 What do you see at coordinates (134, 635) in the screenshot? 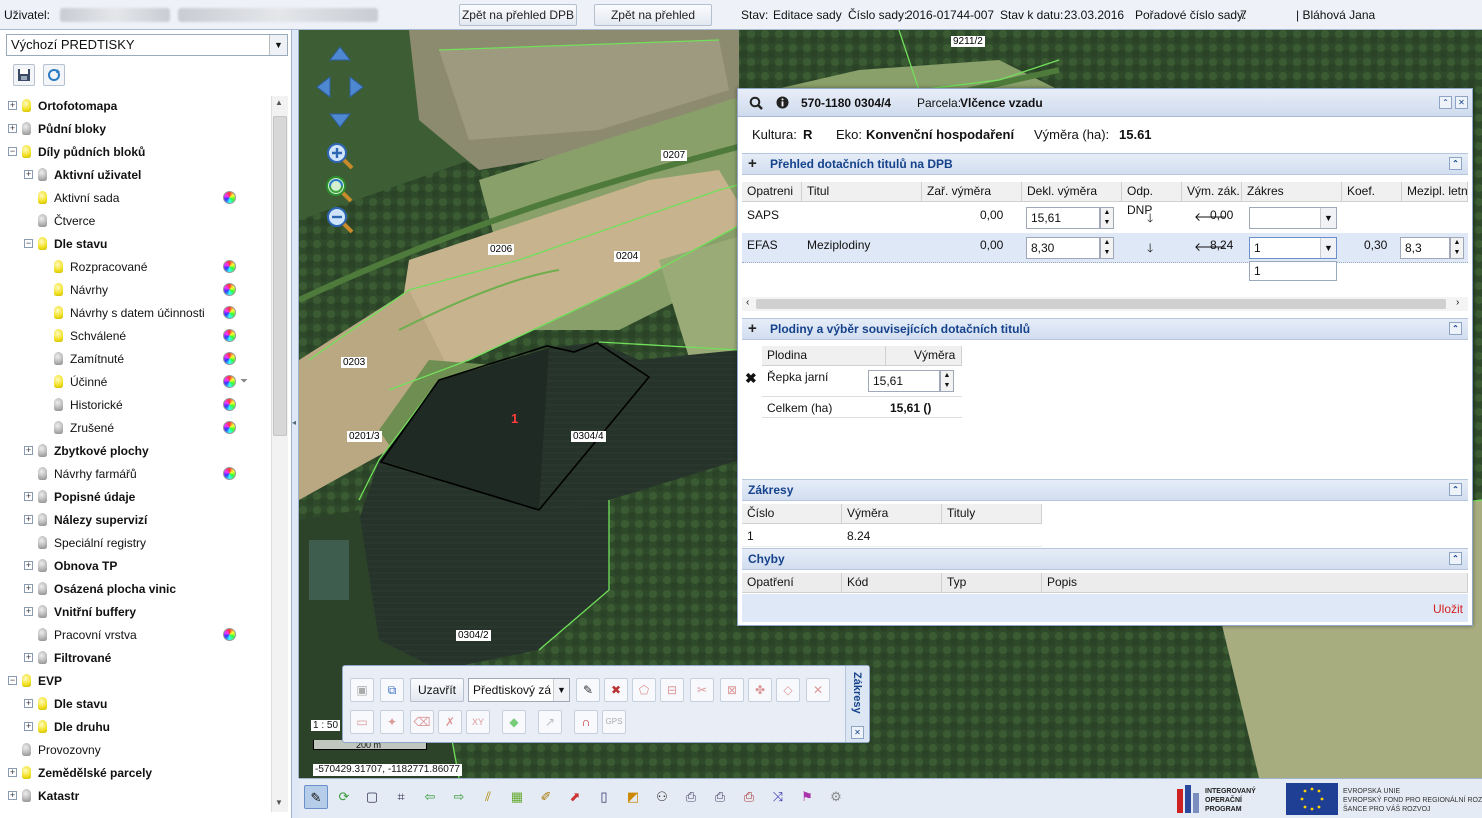
I see `layer-tree-item: Pracovní vrstva` at bounding box center [134, 635].